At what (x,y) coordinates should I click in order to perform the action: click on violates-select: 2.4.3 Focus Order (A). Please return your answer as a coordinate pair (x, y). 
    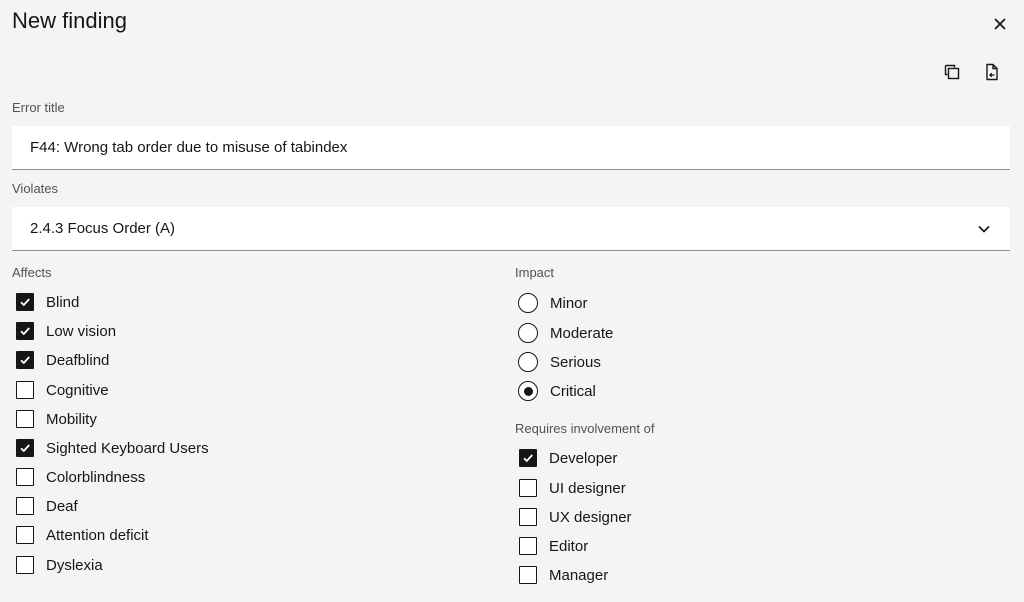
    Looking at the image, I should click on (511, 229).